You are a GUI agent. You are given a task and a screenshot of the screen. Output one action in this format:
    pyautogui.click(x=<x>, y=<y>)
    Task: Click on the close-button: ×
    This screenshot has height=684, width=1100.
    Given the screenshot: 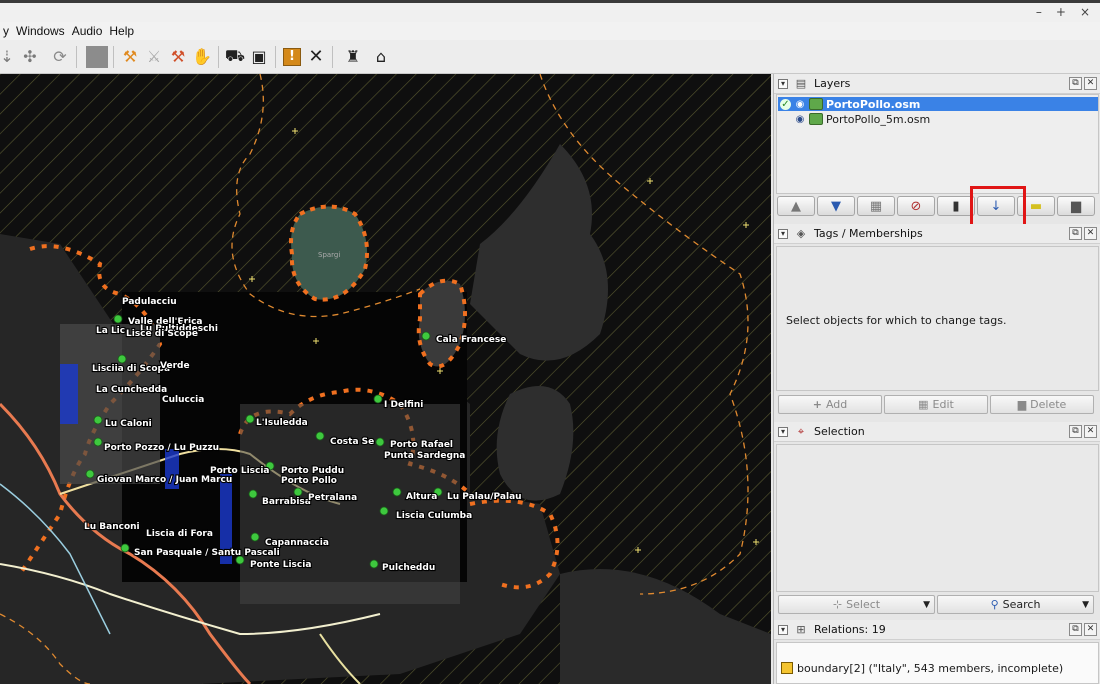 What is the action you would take?
    pyautogui.click(x=1085, y=12)
    